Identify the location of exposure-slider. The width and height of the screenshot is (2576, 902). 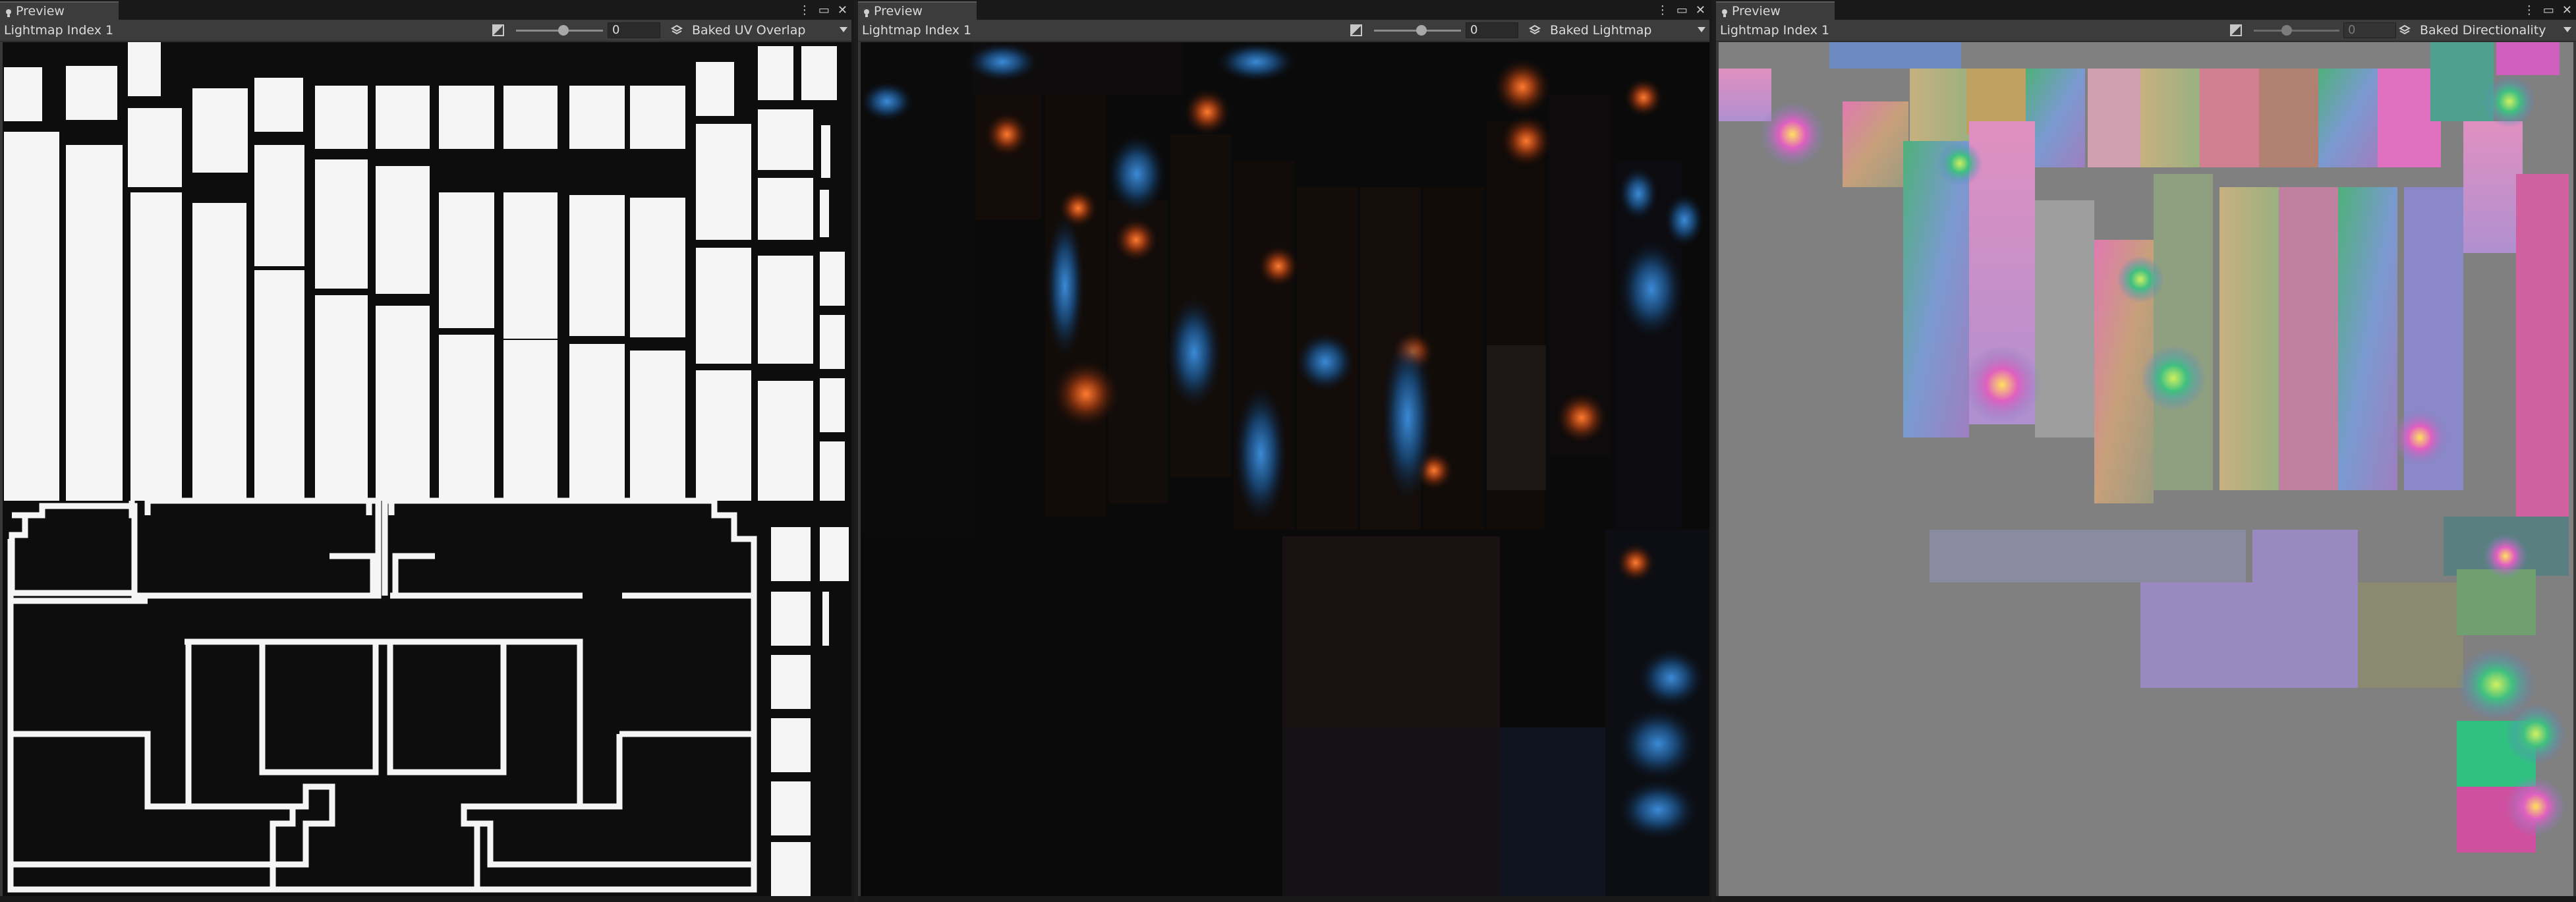
(2296, 31).